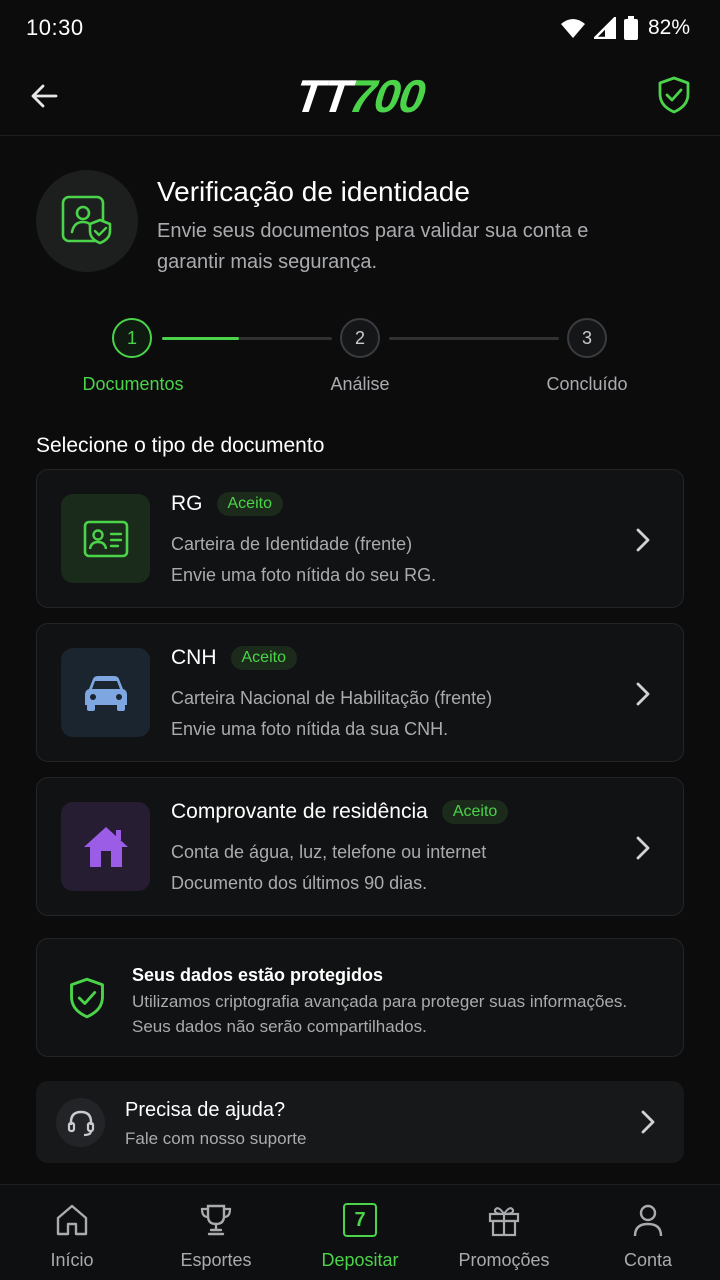 This screenshot has width=720, height=1280. I want to click on deposit-badge: 7, so click(360, 1220).